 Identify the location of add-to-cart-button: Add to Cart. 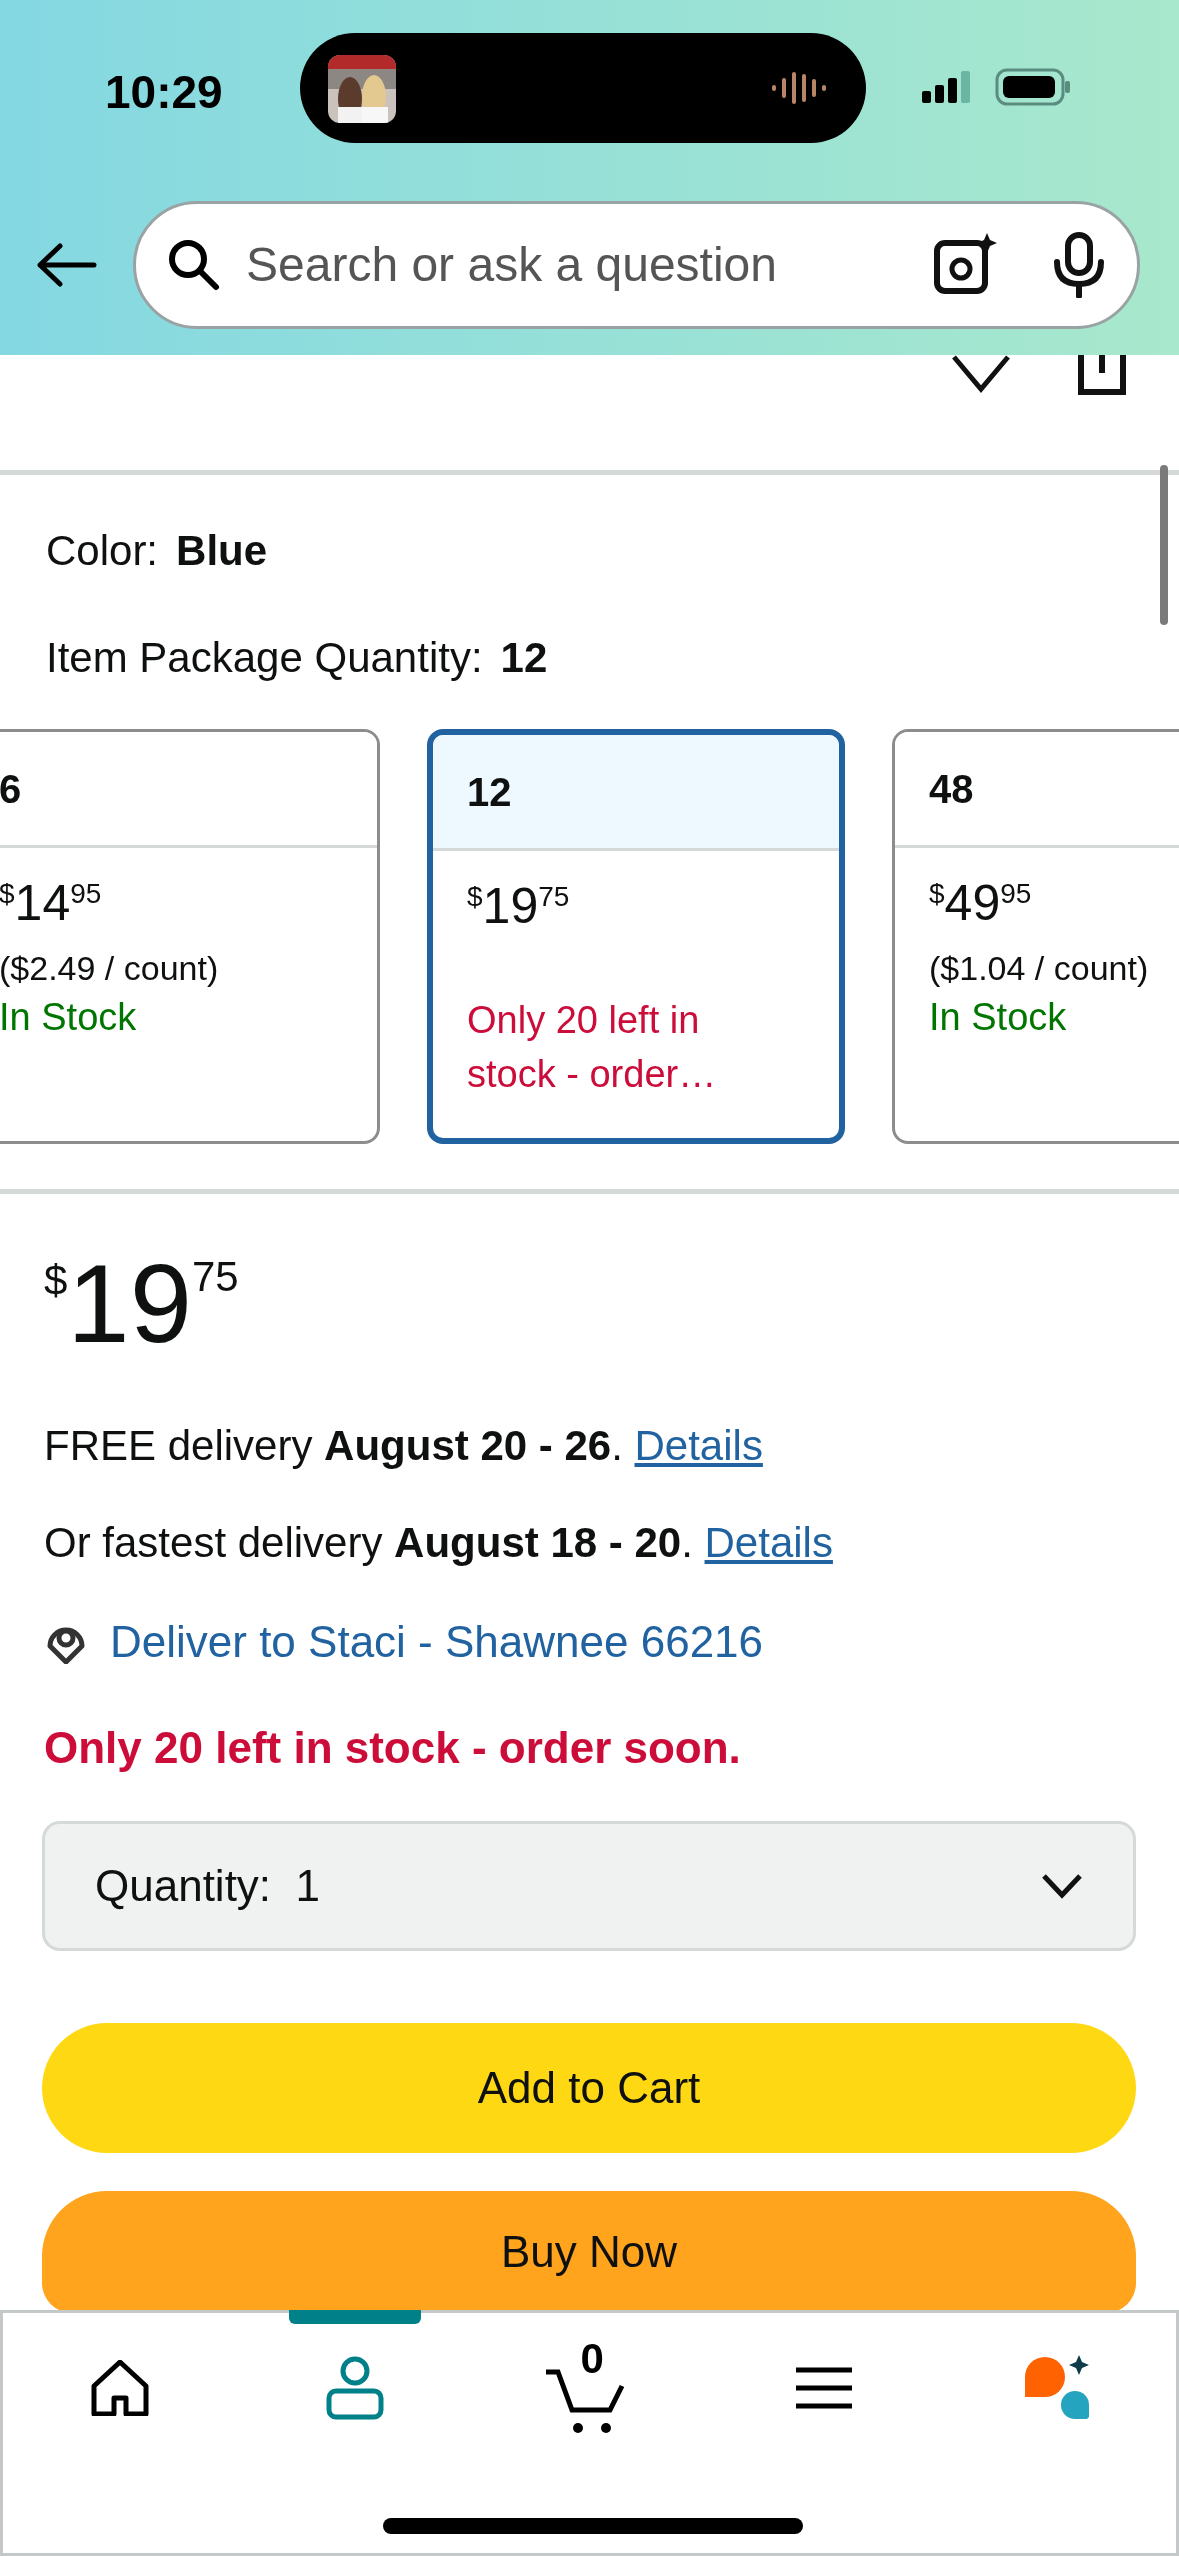
(589, 2088).